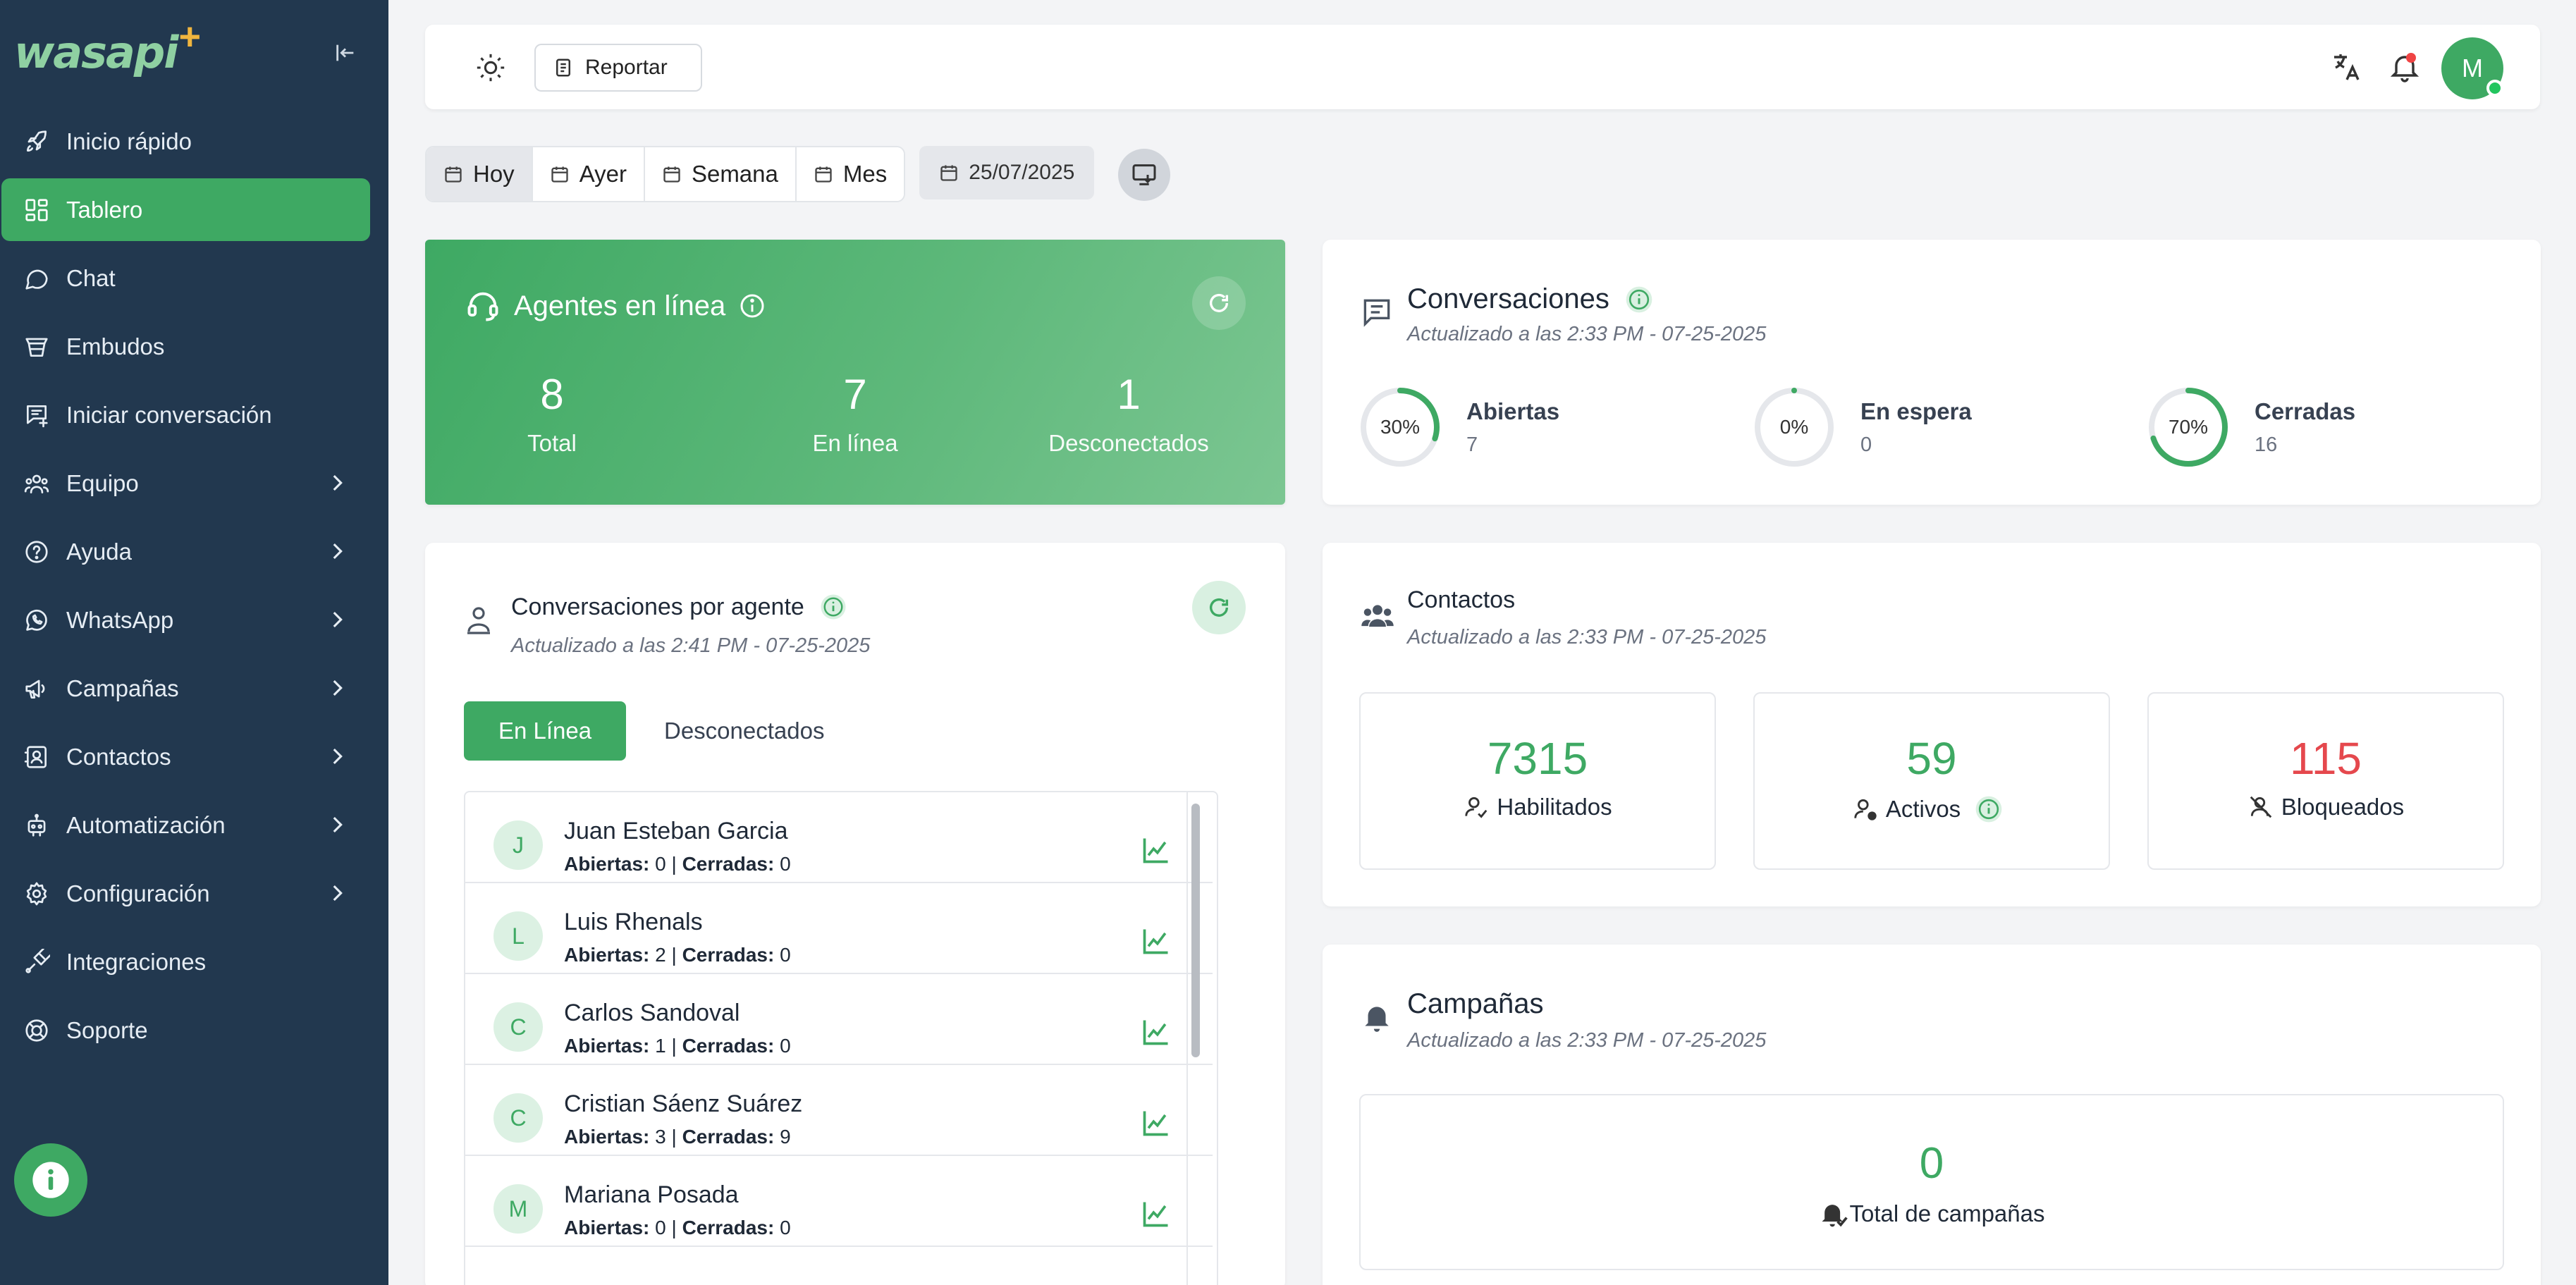 This screenshot has width=2576, height=1285. I want to click on info-button, so click(50, 1180).